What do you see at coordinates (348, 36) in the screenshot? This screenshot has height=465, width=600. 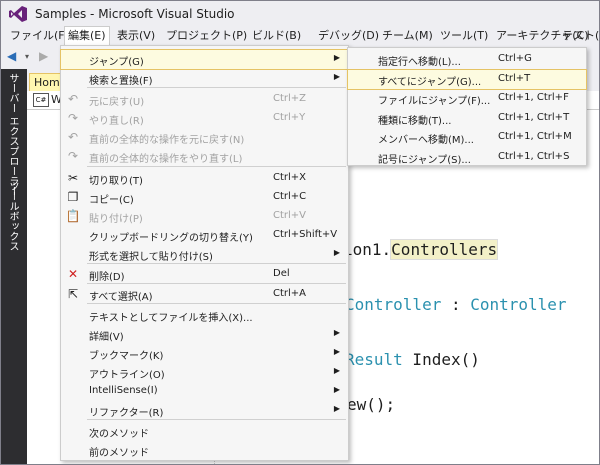 I see `menubar-item-5: デバッグ(D)` at bounding box center [348, 36].